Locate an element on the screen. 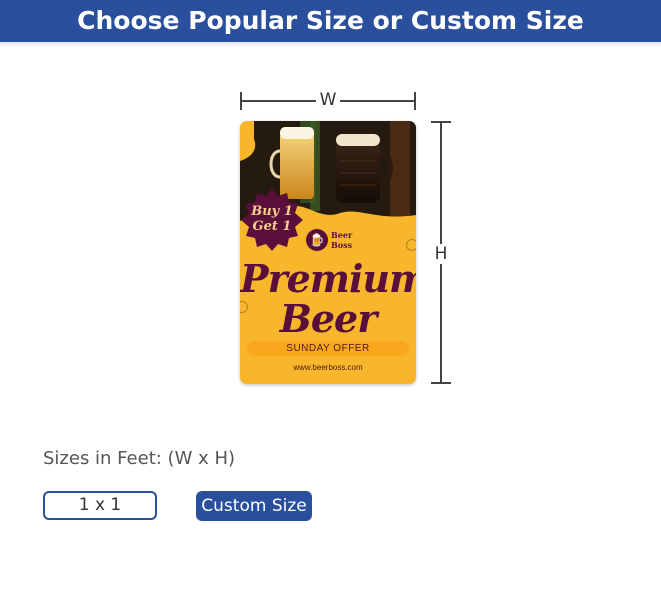 The height and width of the screenshot is (602, 661). page-header: Choose Popular Size or Custom Size is located at coordinates (330, 21).